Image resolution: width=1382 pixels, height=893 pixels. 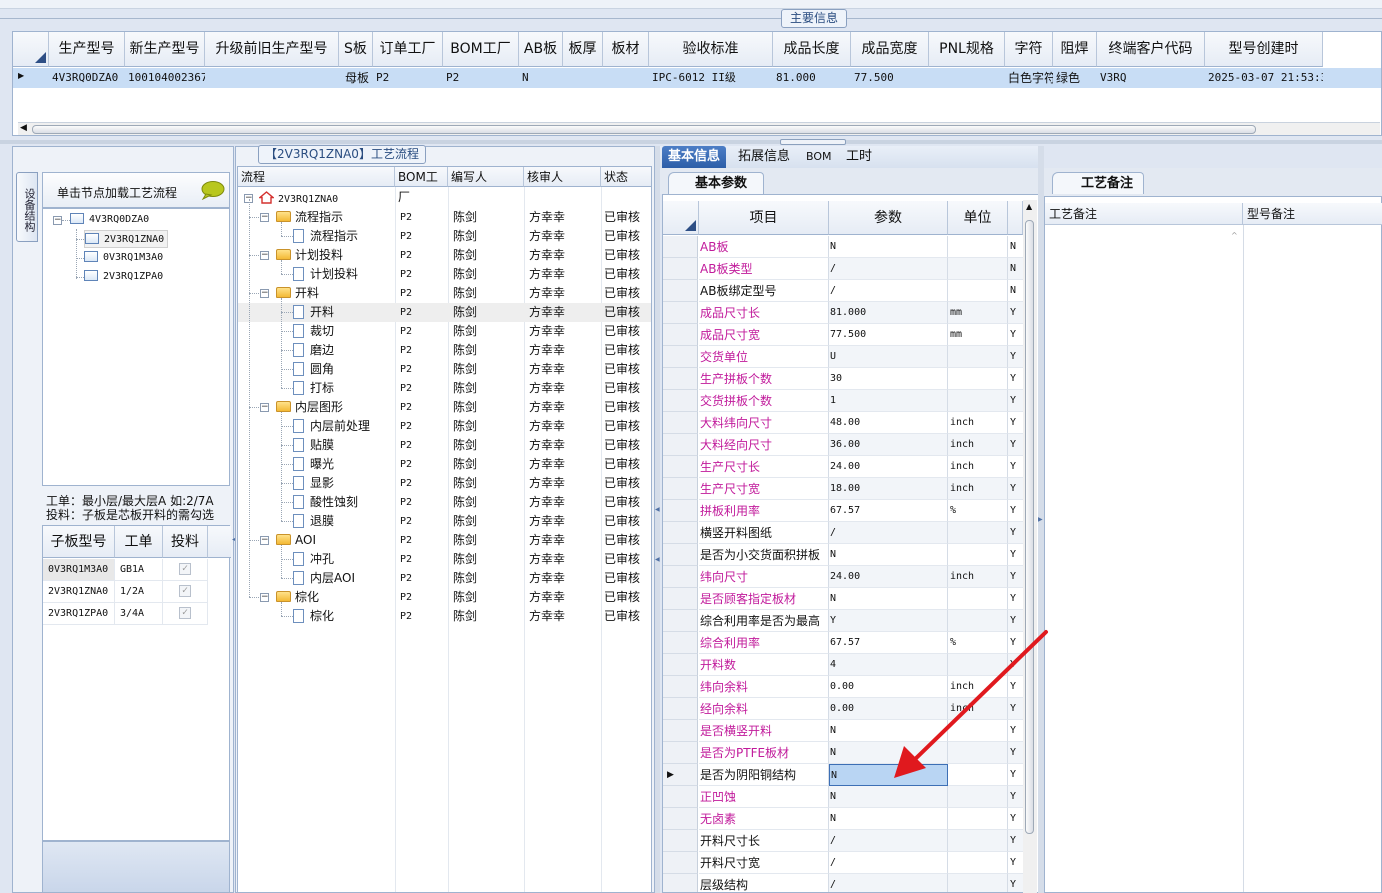 What do you see at coordinates (1029, 206) in the screenshot?
I see `scroll-up-icon: ▲` at bounding box center [1029, 206].